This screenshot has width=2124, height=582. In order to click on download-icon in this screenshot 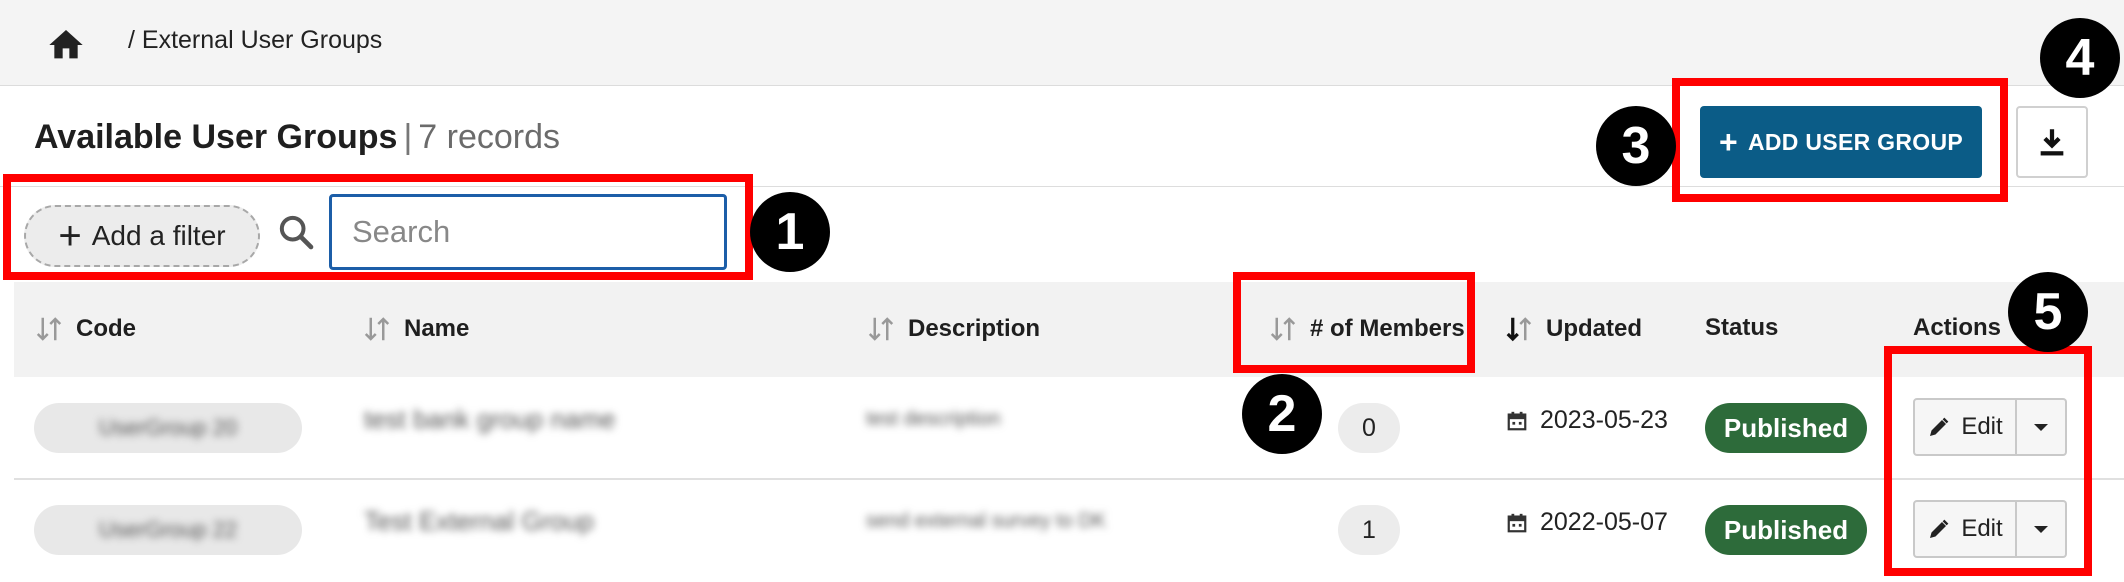, I will do `click(2052, 142)`.